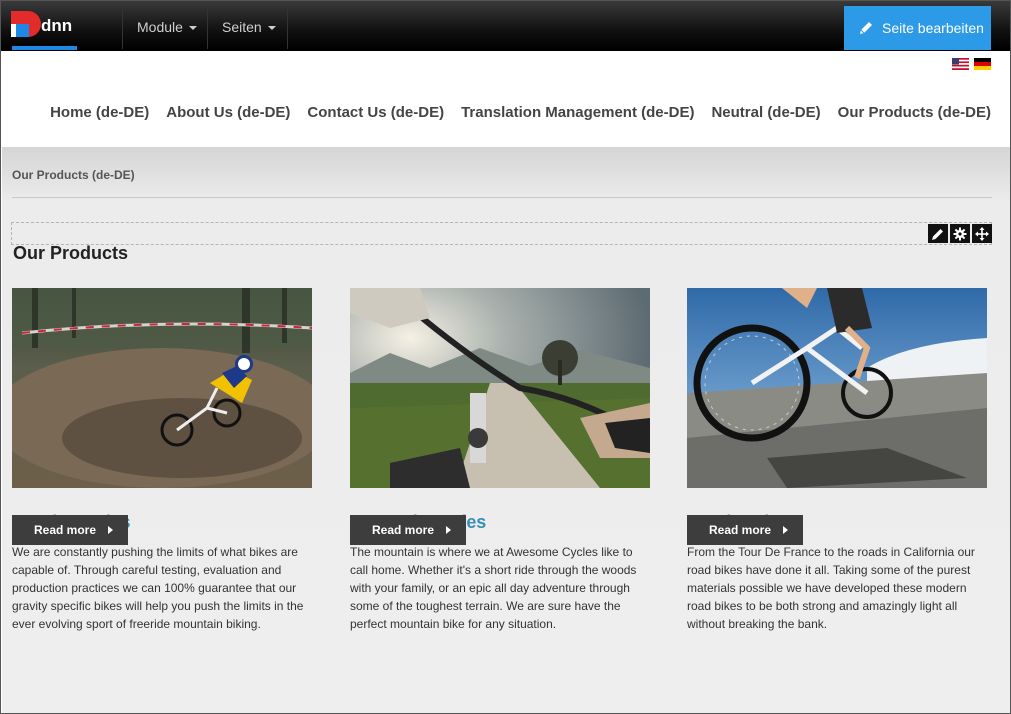 The width and height of the screenshot is (1011, 714). I want to click on edit-page-label: Seite bearbeiten, so click(933, 28).